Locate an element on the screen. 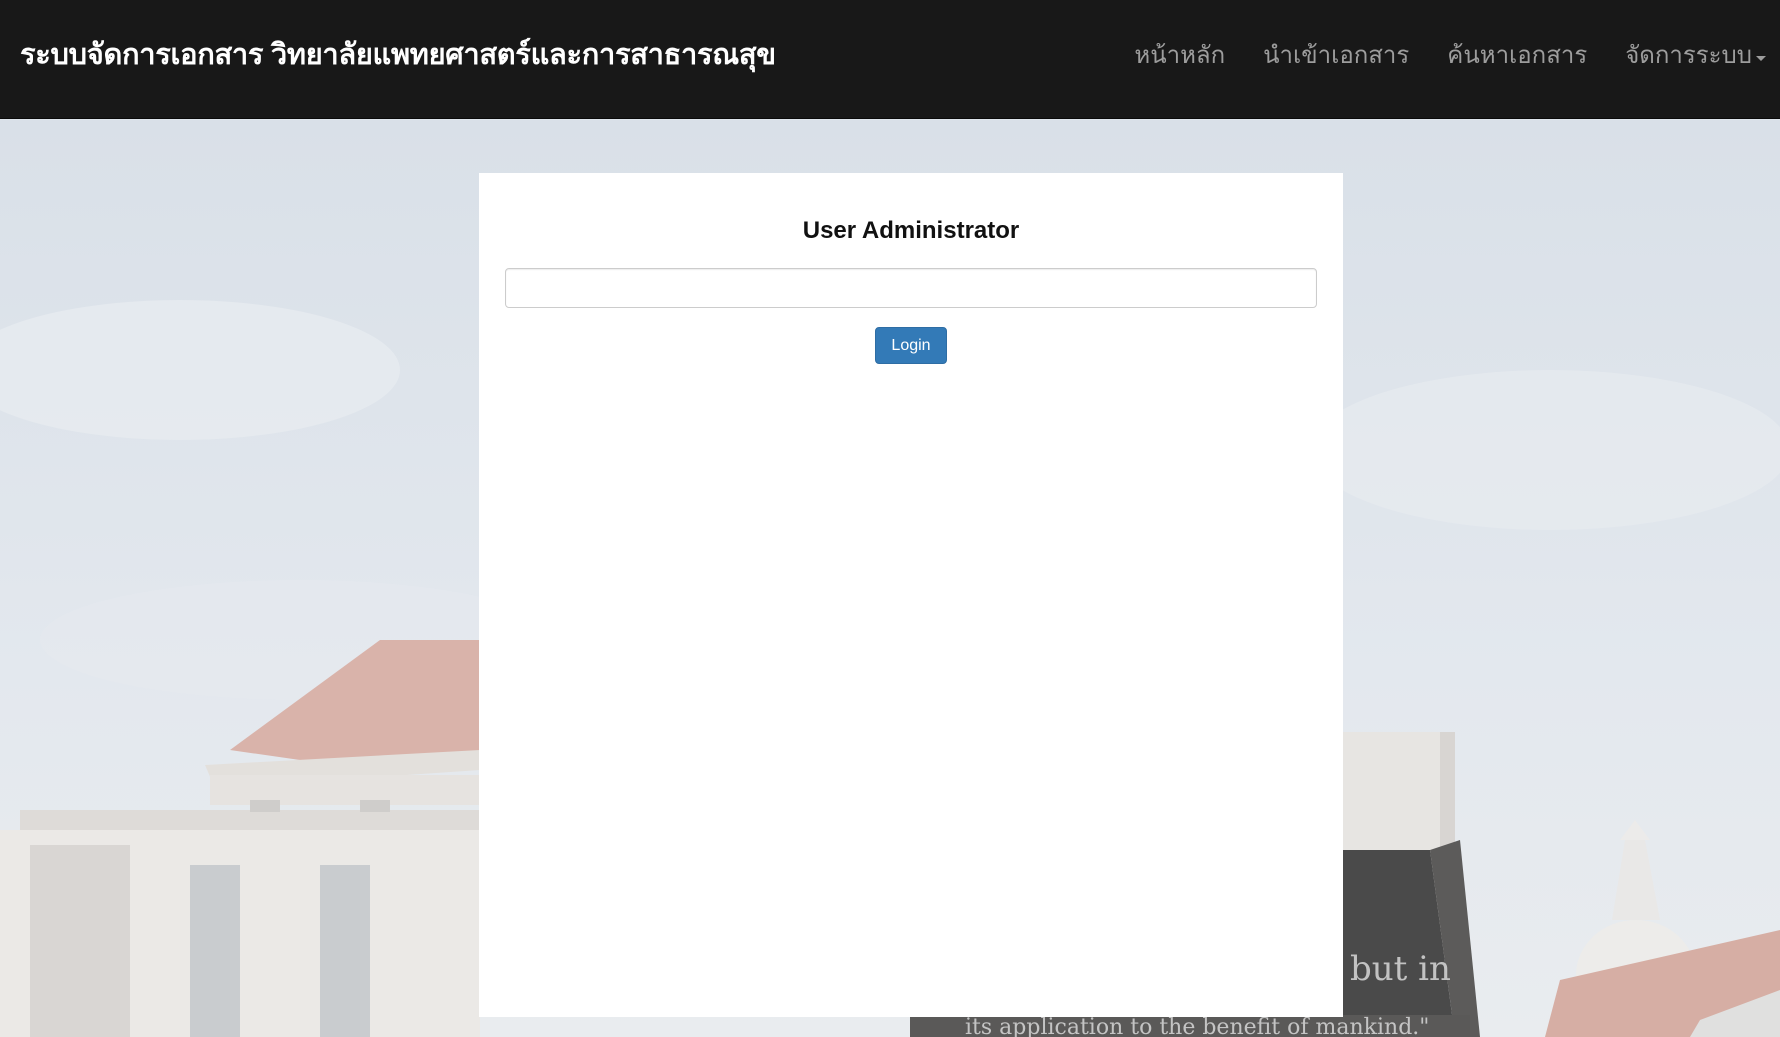 The height and width of the screenshot is (1037, 1780). nav-item-home: หน้าหลัก is located at coordinates (1179, 56).